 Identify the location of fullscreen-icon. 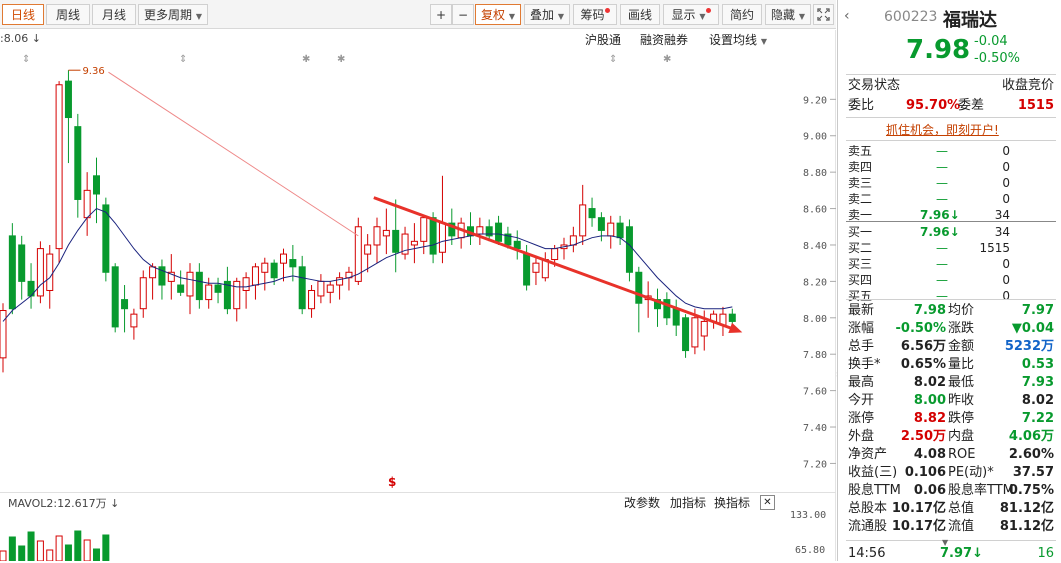
(823, 14).